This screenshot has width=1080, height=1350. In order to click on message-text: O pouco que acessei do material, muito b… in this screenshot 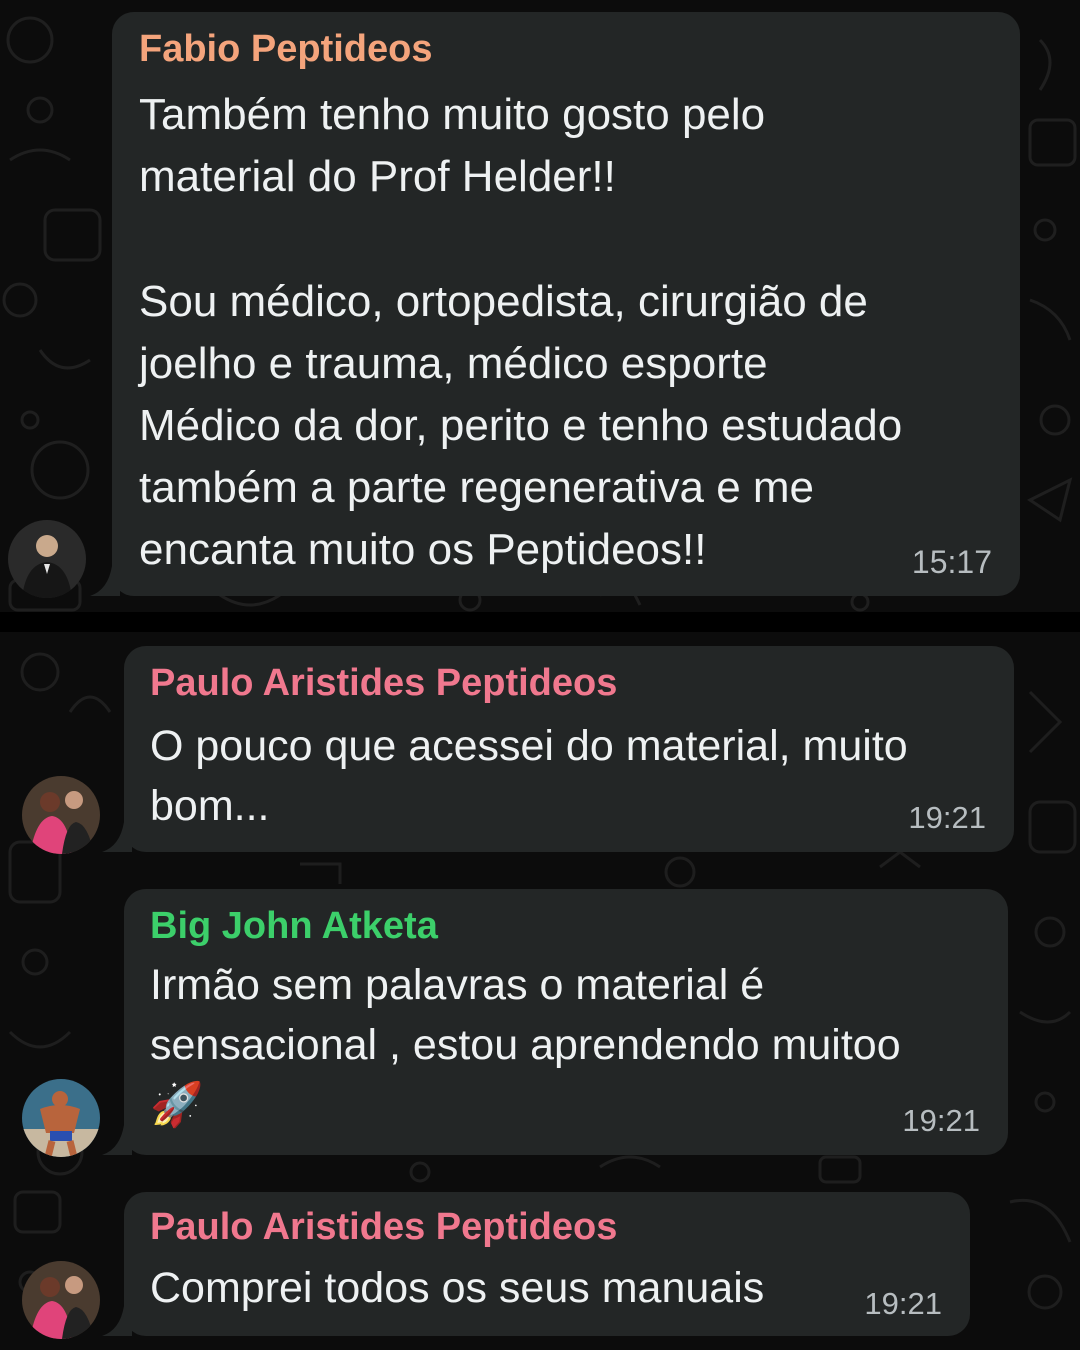, I will do `click(529, 776)`.